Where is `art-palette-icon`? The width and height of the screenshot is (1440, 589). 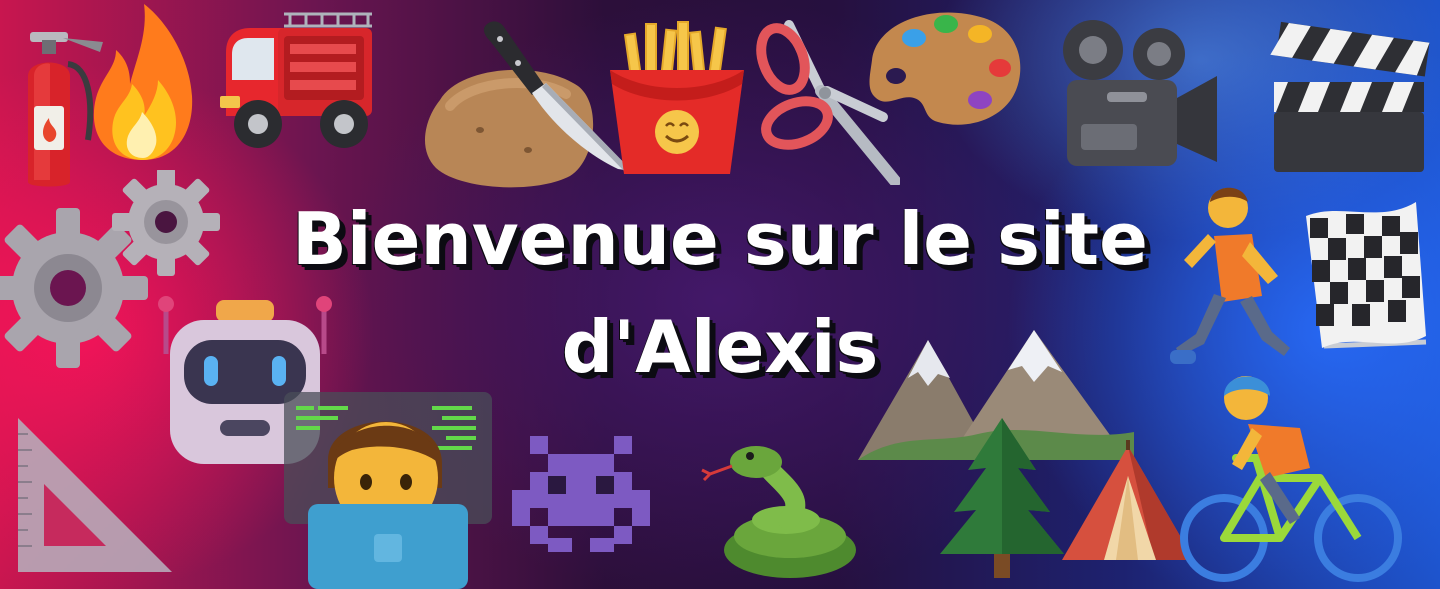
art-palette-icon is located at coordinates (945, 68).